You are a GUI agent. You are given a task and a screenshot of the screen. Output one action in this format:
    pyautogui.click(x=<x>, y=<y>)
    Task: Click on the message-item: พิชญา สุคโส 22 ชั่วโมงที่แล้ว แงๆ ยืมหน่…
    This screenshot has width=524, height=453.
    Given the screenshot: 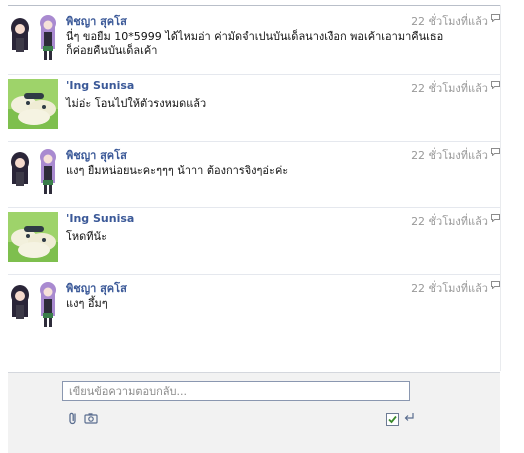 What is the action you would take?
    pyautogui.click(x=254, y=169)
    